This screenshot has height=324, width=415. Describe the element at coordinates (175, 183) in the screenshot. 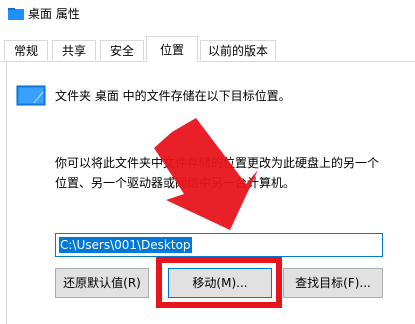

I see `info-line-2: 位置、另一个驱动器或网络中另一台计算机。` at that location.